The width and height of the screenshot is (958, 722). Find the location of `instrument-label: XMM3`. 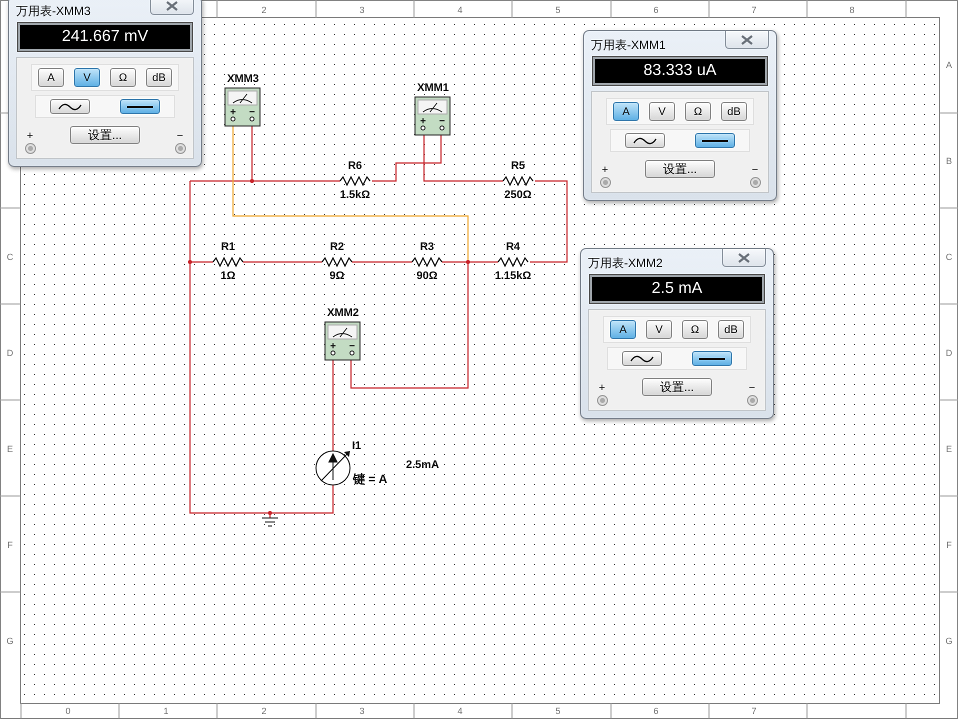

instrument-label: XMM3 is located at coordinates (243, 79).